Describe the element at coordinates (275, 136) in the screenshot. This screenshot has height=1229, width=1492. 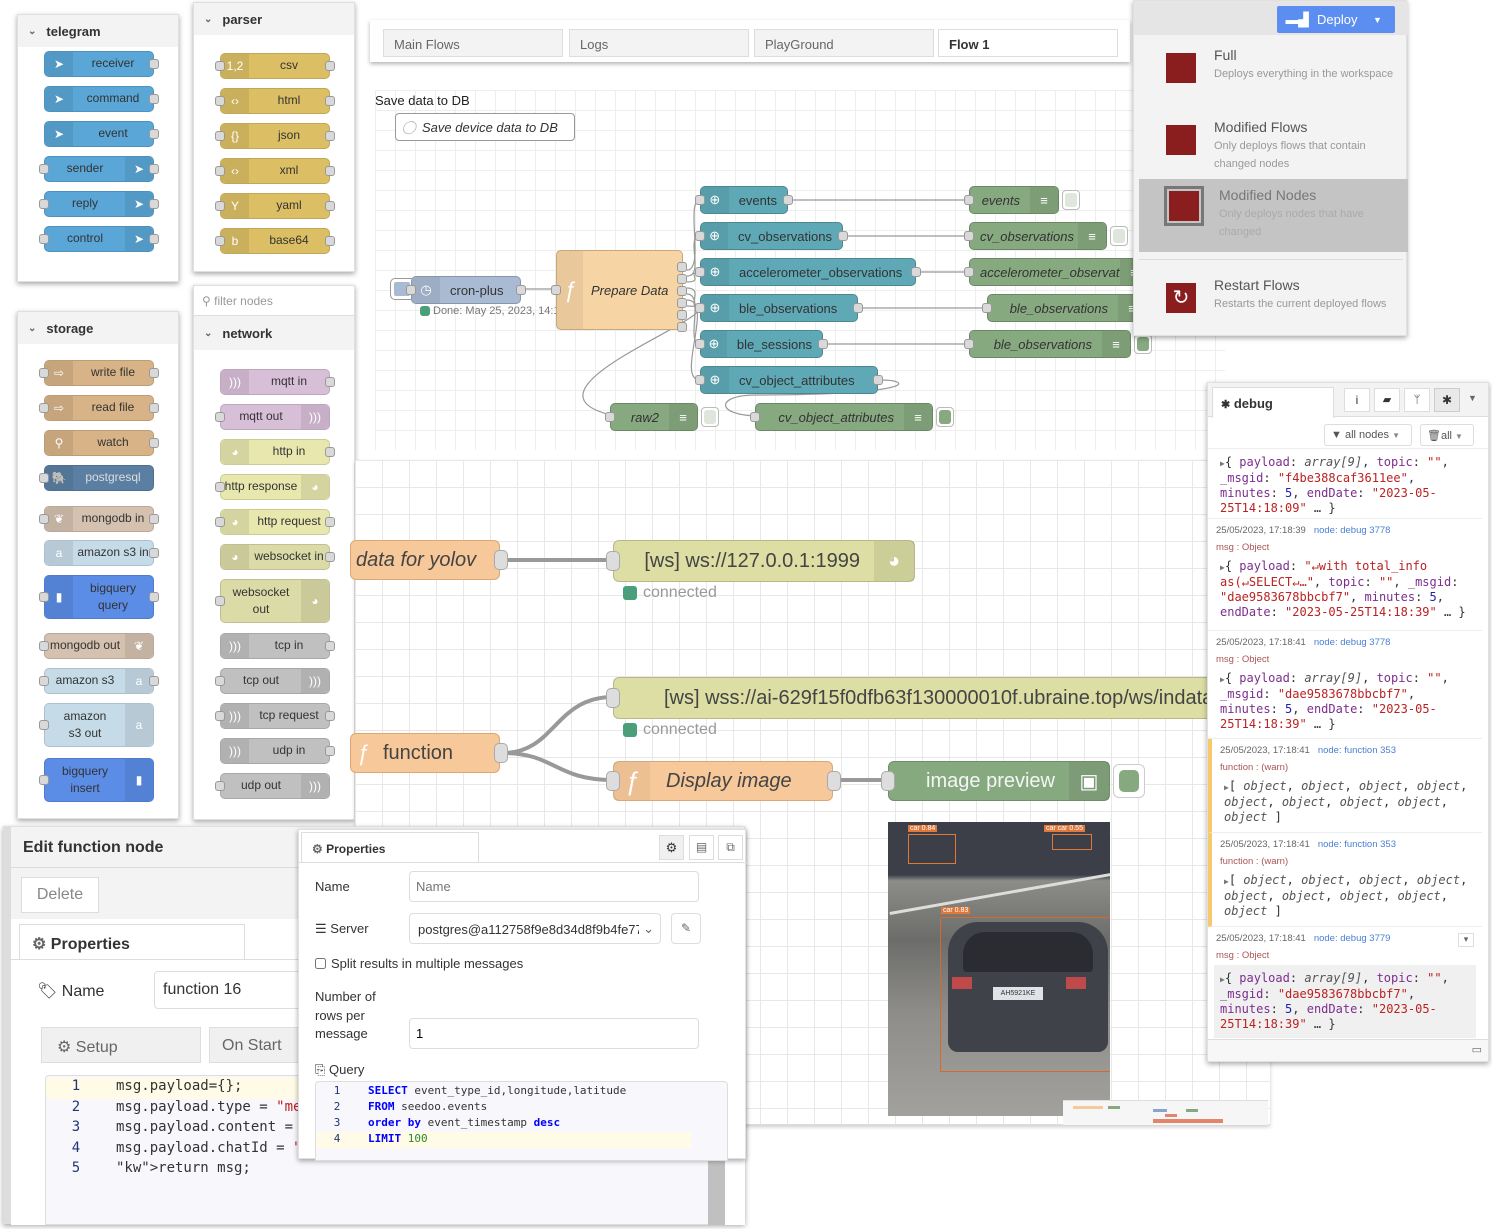
I see `palette-node-json: {} json` at that location.